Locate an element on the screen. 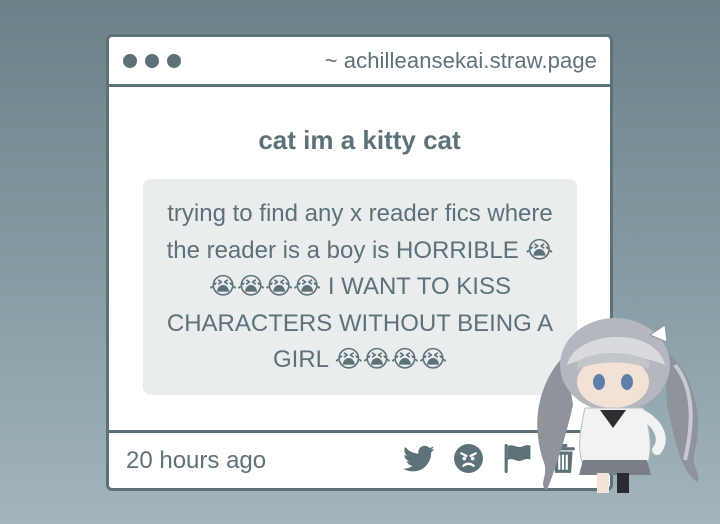 This screenshot has width=720, height=524. site-url: ~ achilleansekai.straw.page is located at coordinates (461, 61).